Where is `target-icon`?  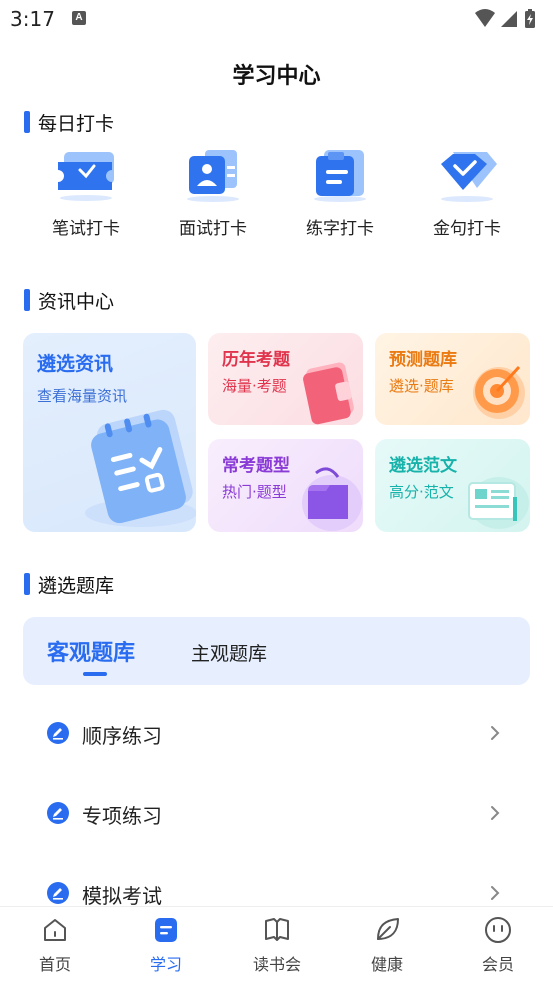 target-icon is located at coordinates (499, 392).